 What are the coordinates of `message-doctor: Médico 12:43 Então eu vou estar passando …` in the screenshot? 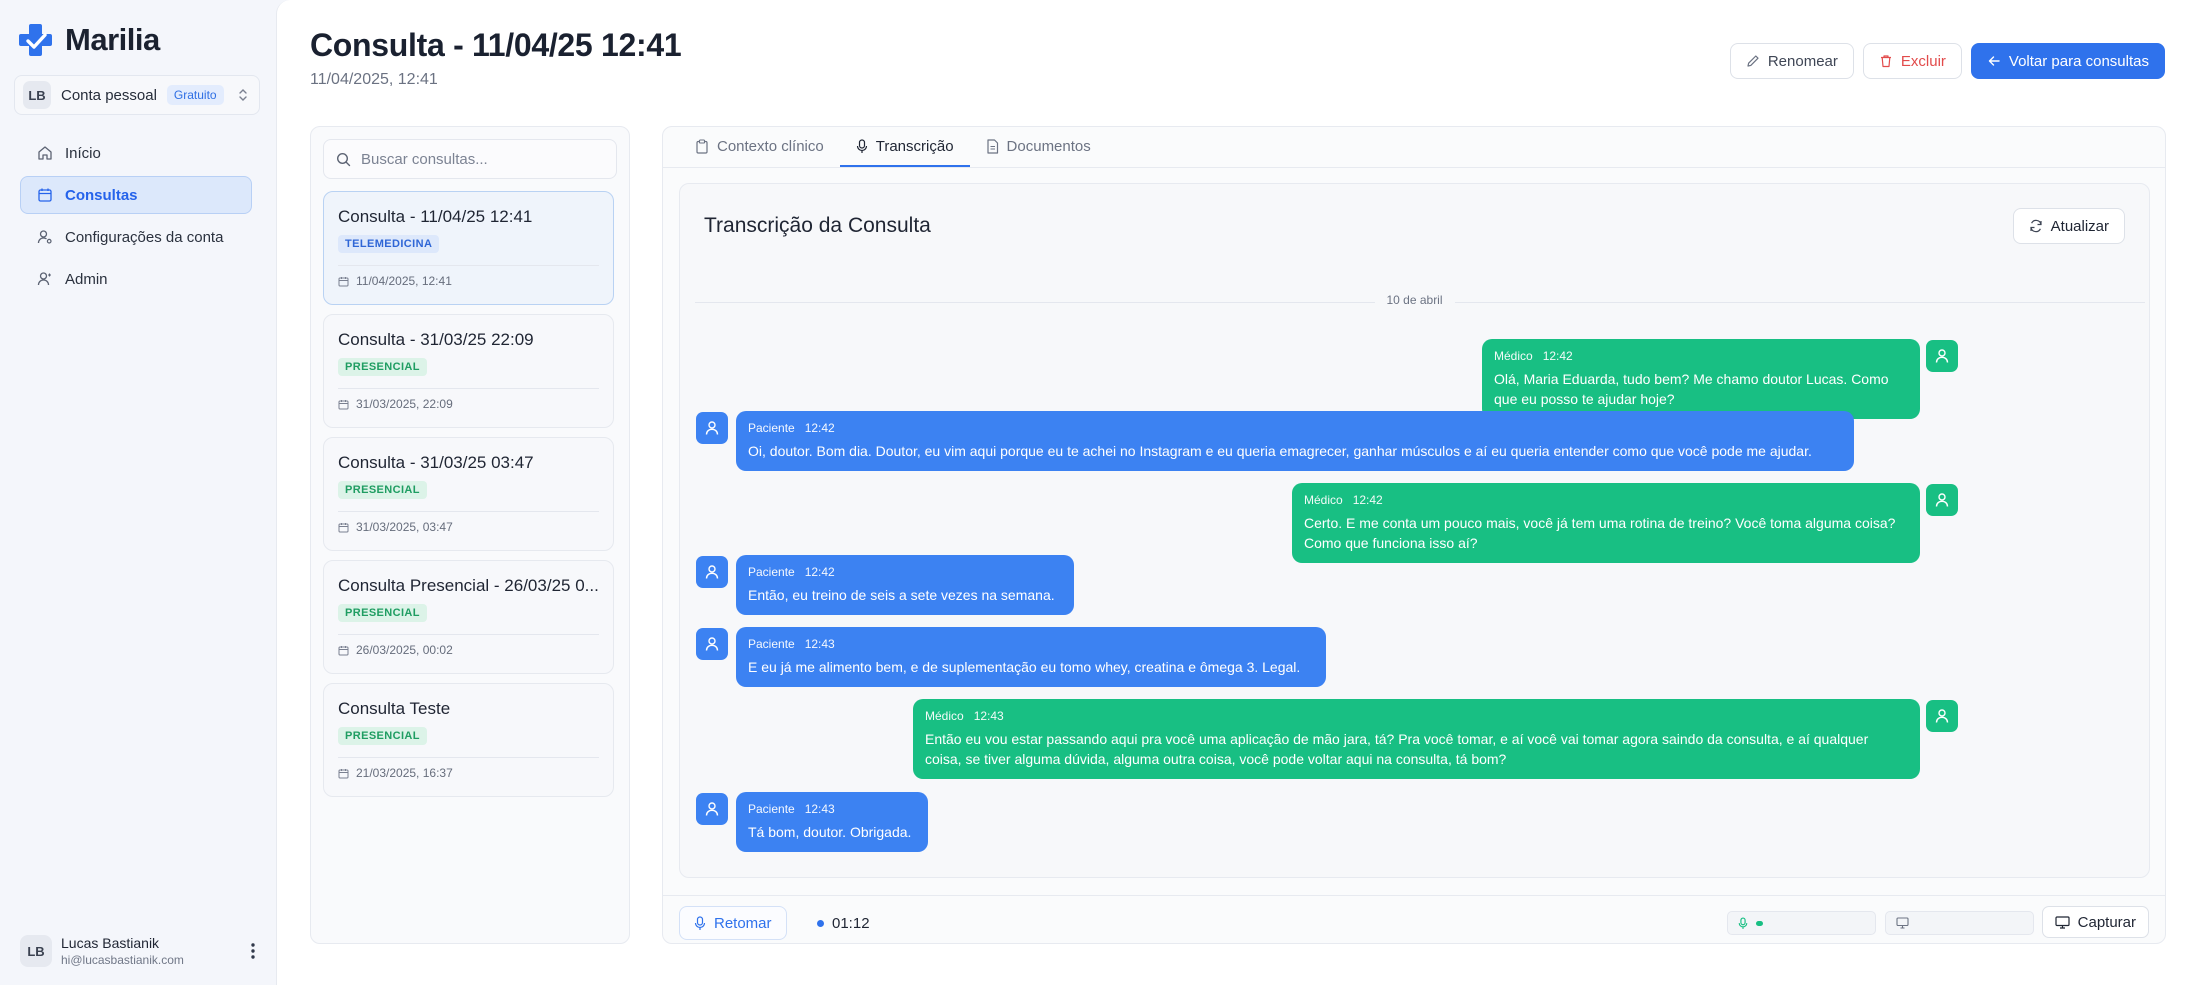 It's located at (1416, 739).